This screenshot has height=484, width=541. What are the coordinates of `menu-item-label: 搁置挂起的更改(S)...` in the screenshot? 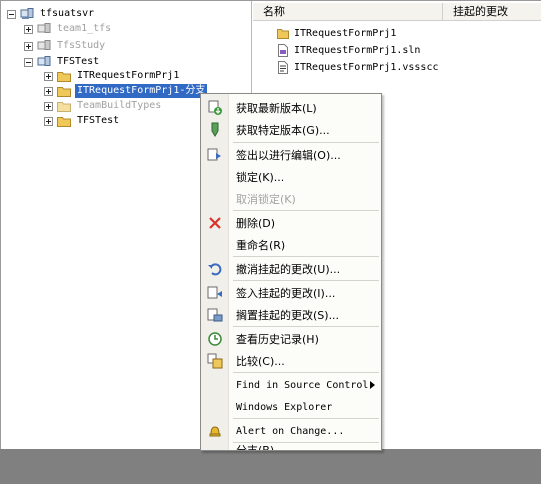 It's located at (288, 315).